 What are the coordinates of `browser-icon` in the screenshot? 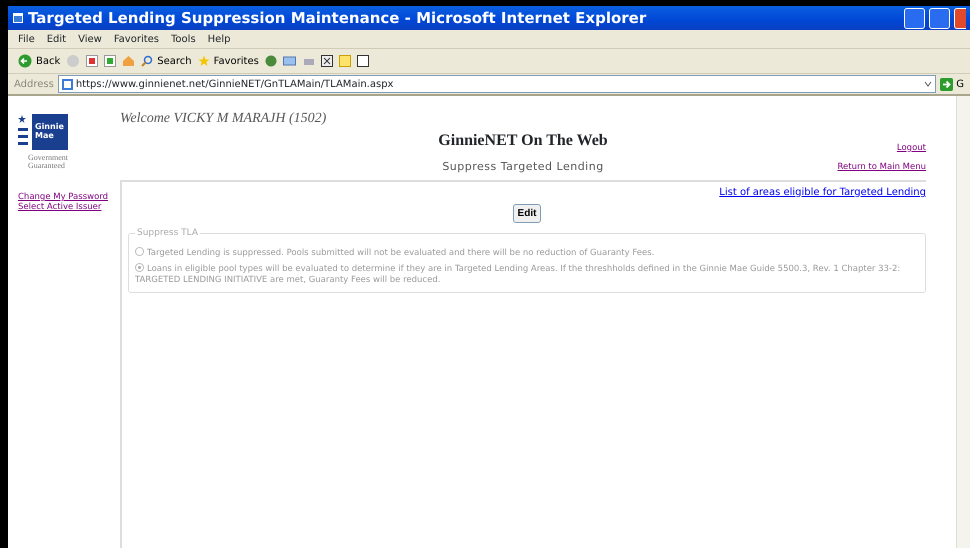 It's located at (18, 18).